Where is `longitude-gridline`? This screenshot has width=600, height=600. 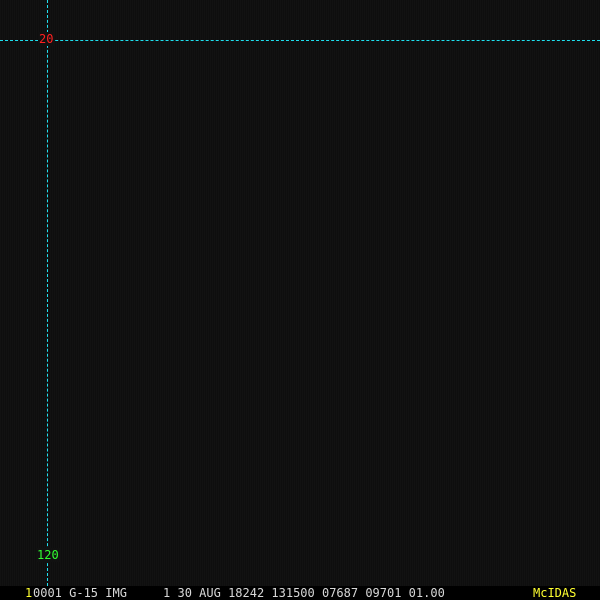
longitude-gridline is located at coordinates (47, 293).